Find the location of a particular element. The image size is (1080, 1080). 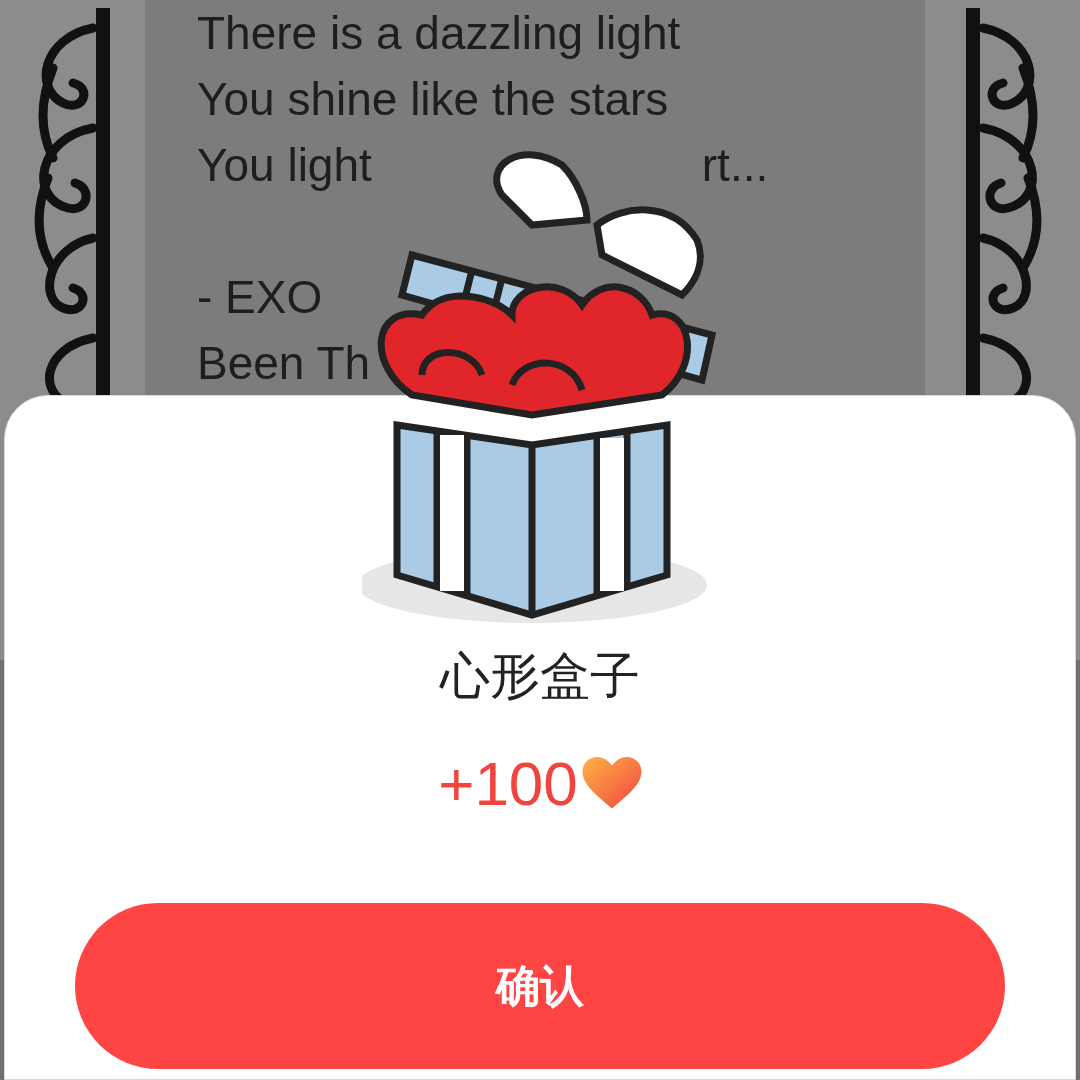

lyric-line: You light is located at coordinates (284, 165).